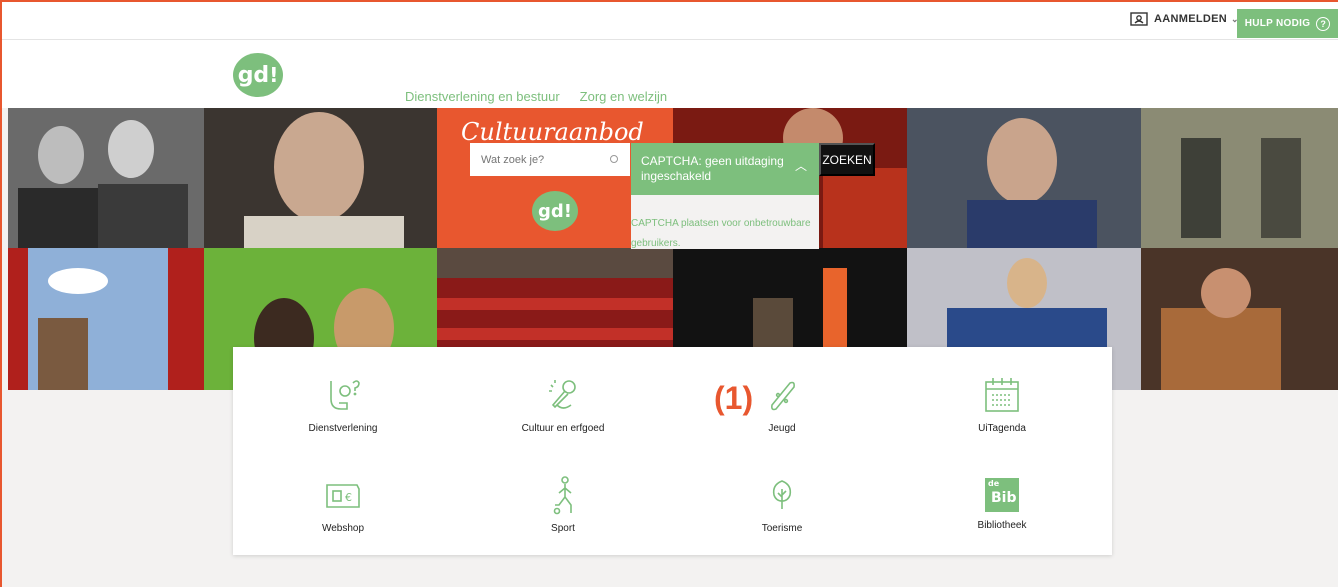 This screenshot has width=1338, height=587. I want to click on hand-question-icon, so click(343, 395).